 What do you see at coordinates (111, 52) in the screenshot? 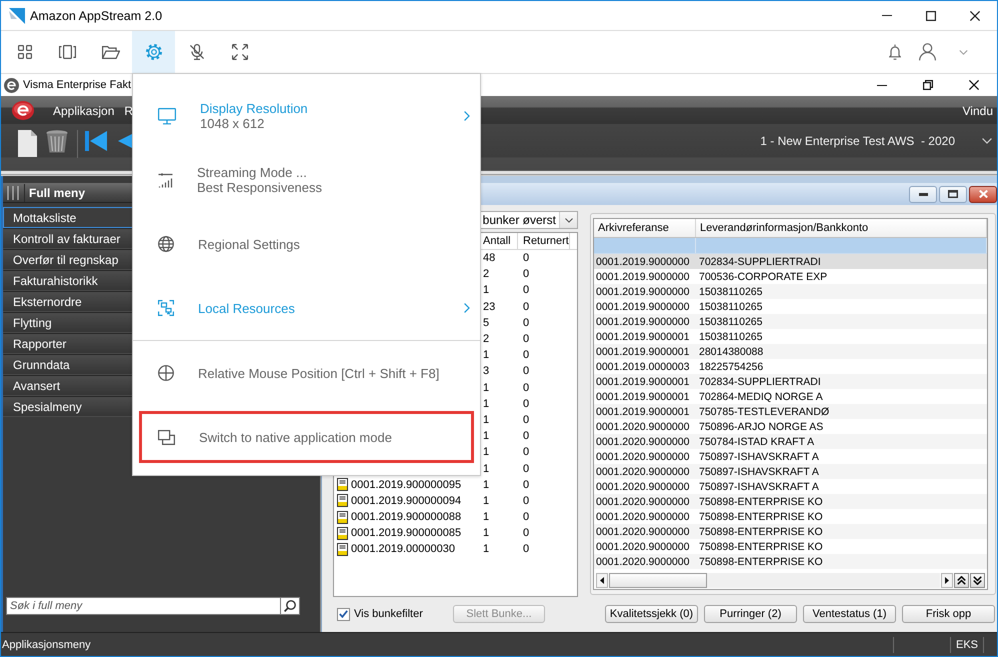
I see `folder-icon` at bounding box center [111, 52].